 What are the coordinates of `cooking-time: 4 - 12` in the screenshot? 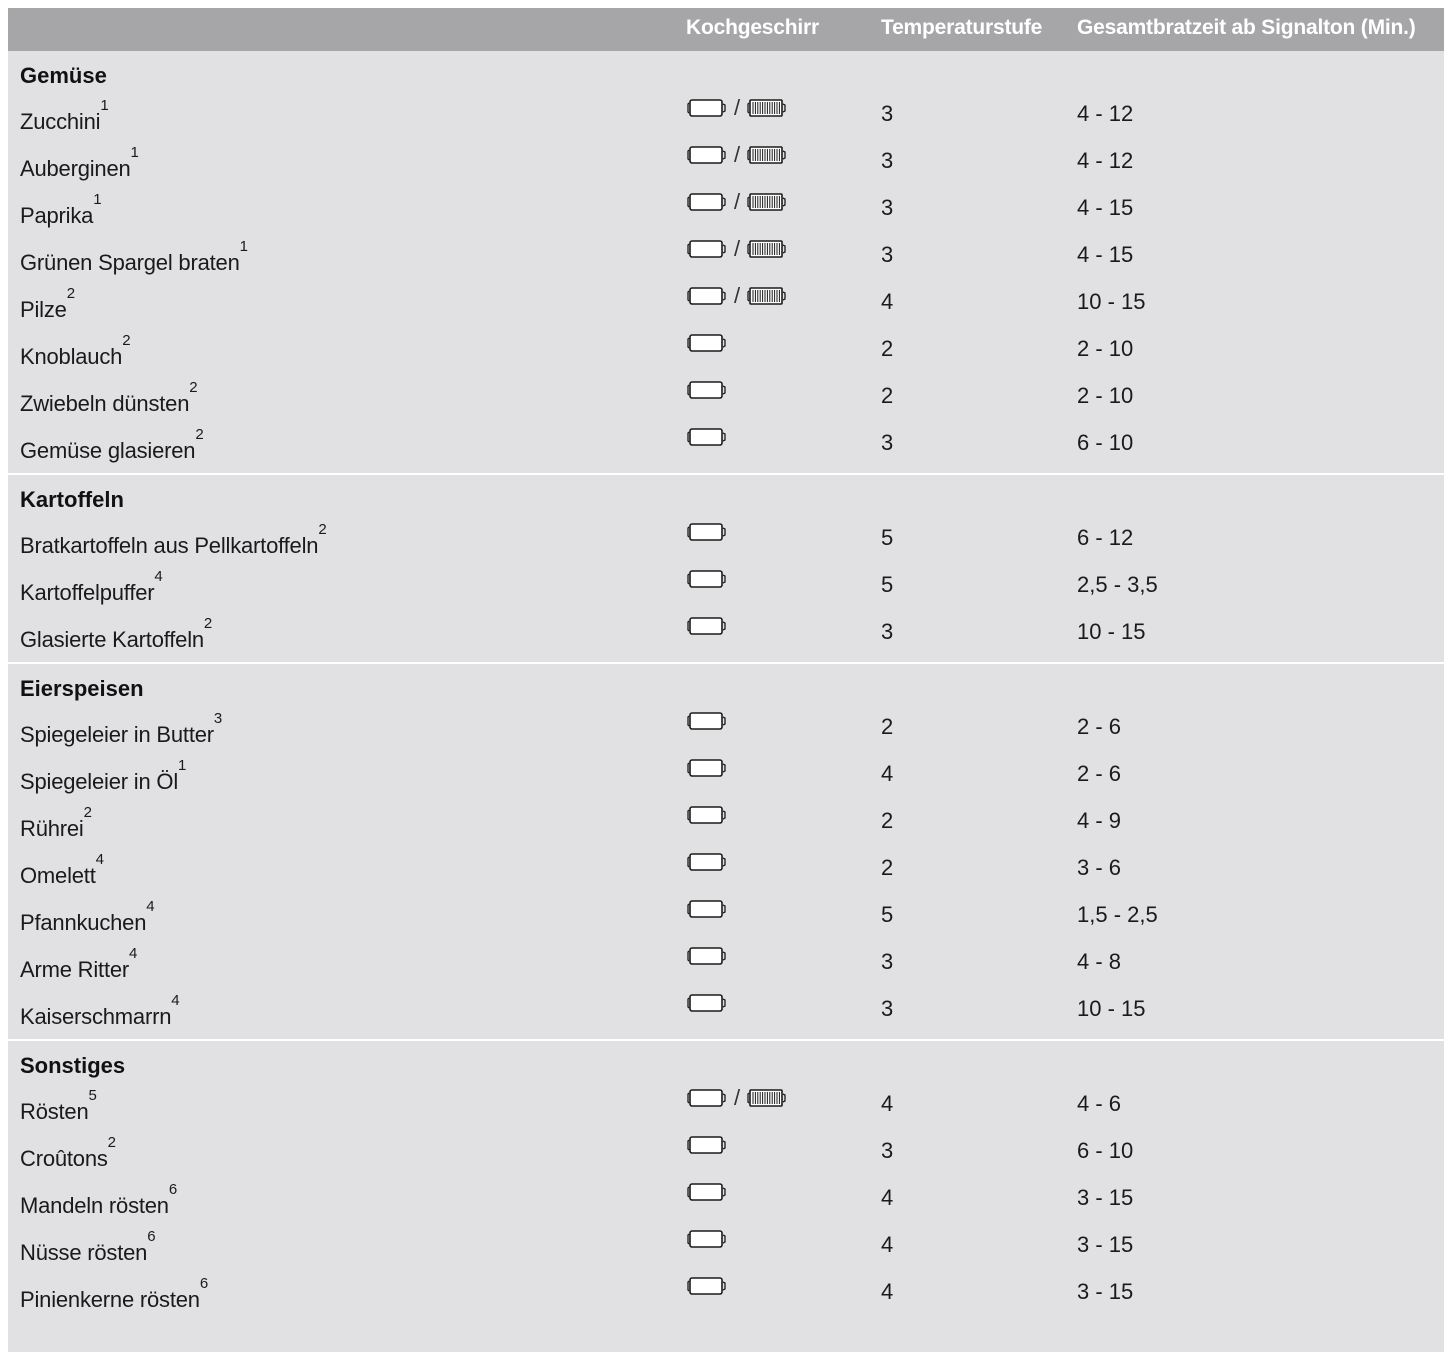 It's located at (1105, 160).